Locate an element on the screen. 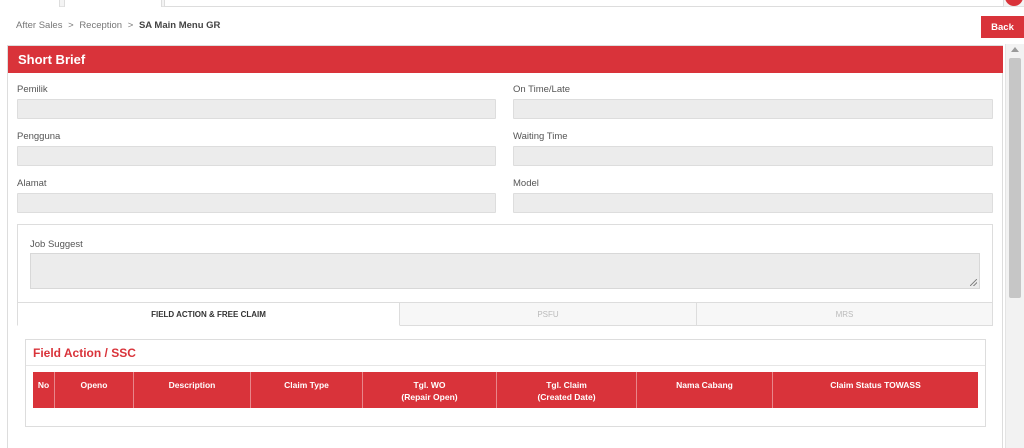 Image resolution: width=1024 pixels, height=448 pixels. job-suggest-textarea is located at coordinates (505, 271).